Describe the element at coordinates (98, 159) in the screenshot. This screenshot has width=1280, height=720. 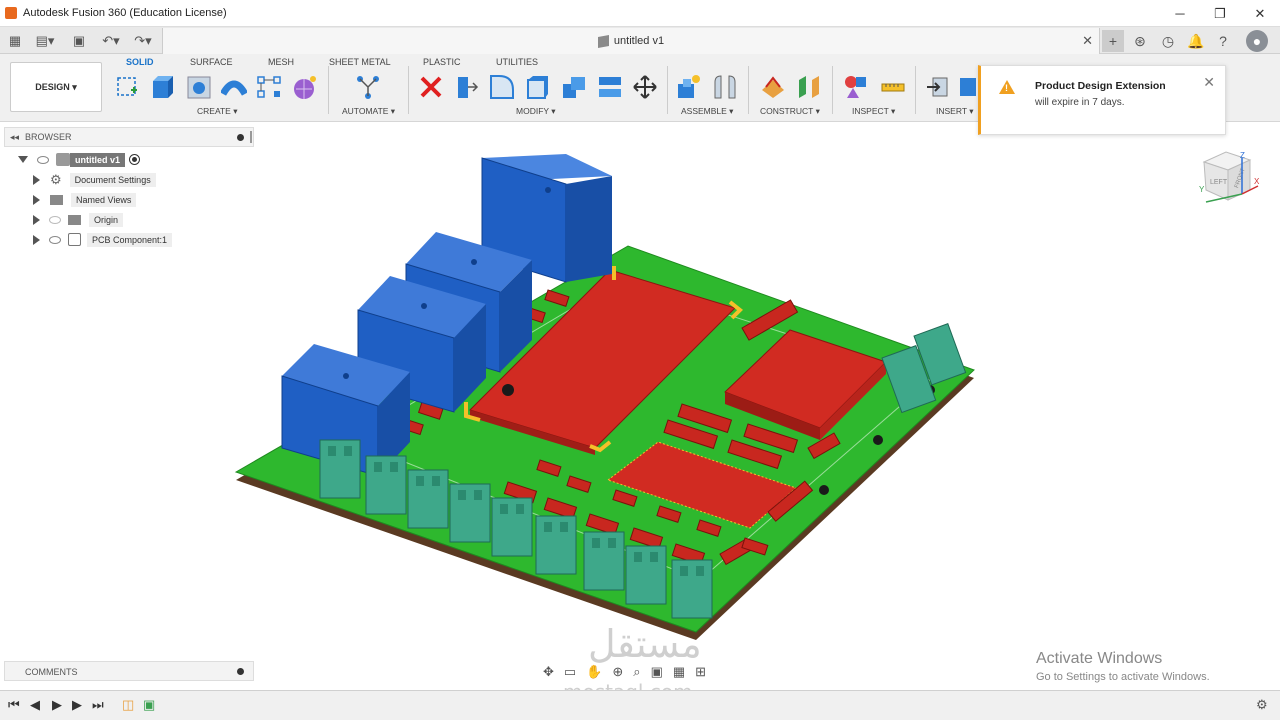
I see `tree-root-label: untitled v1` at that location.